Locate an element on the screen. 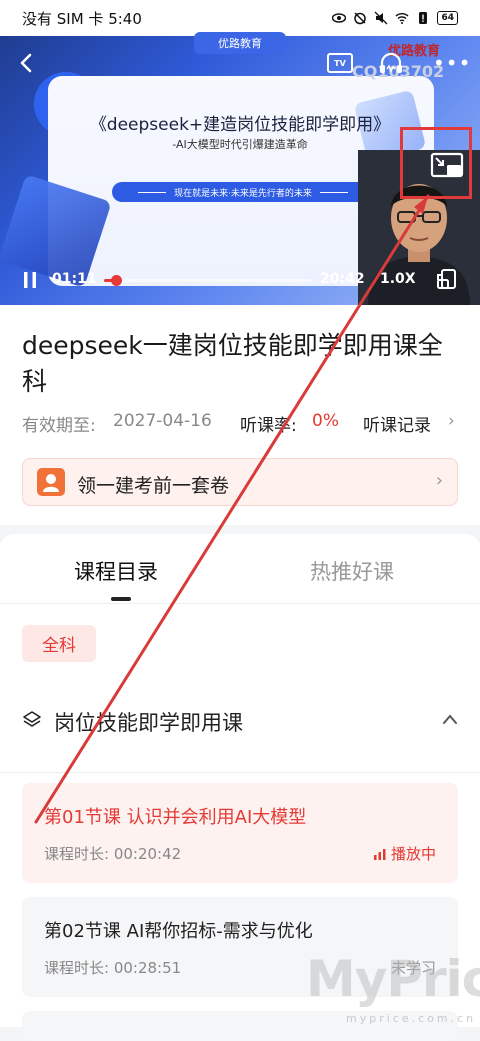  promo-label: 领一建考前一套卷 is located at coordinates (153, 486).